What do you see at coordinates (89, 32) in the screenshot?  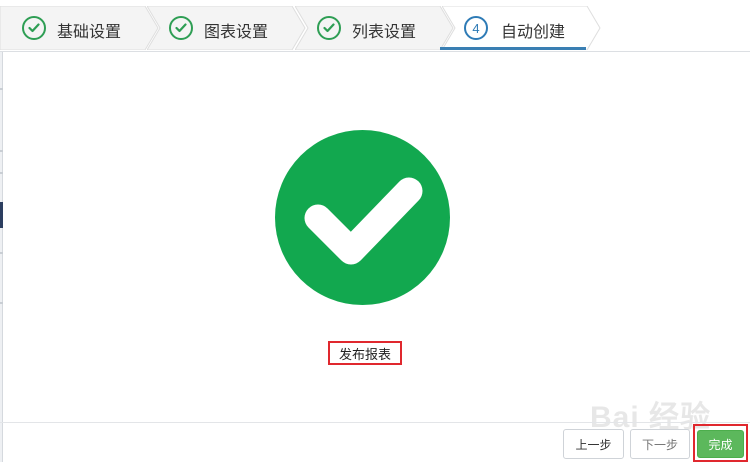 I see `step-label: 基础设置` at bounding box center [89, 32].